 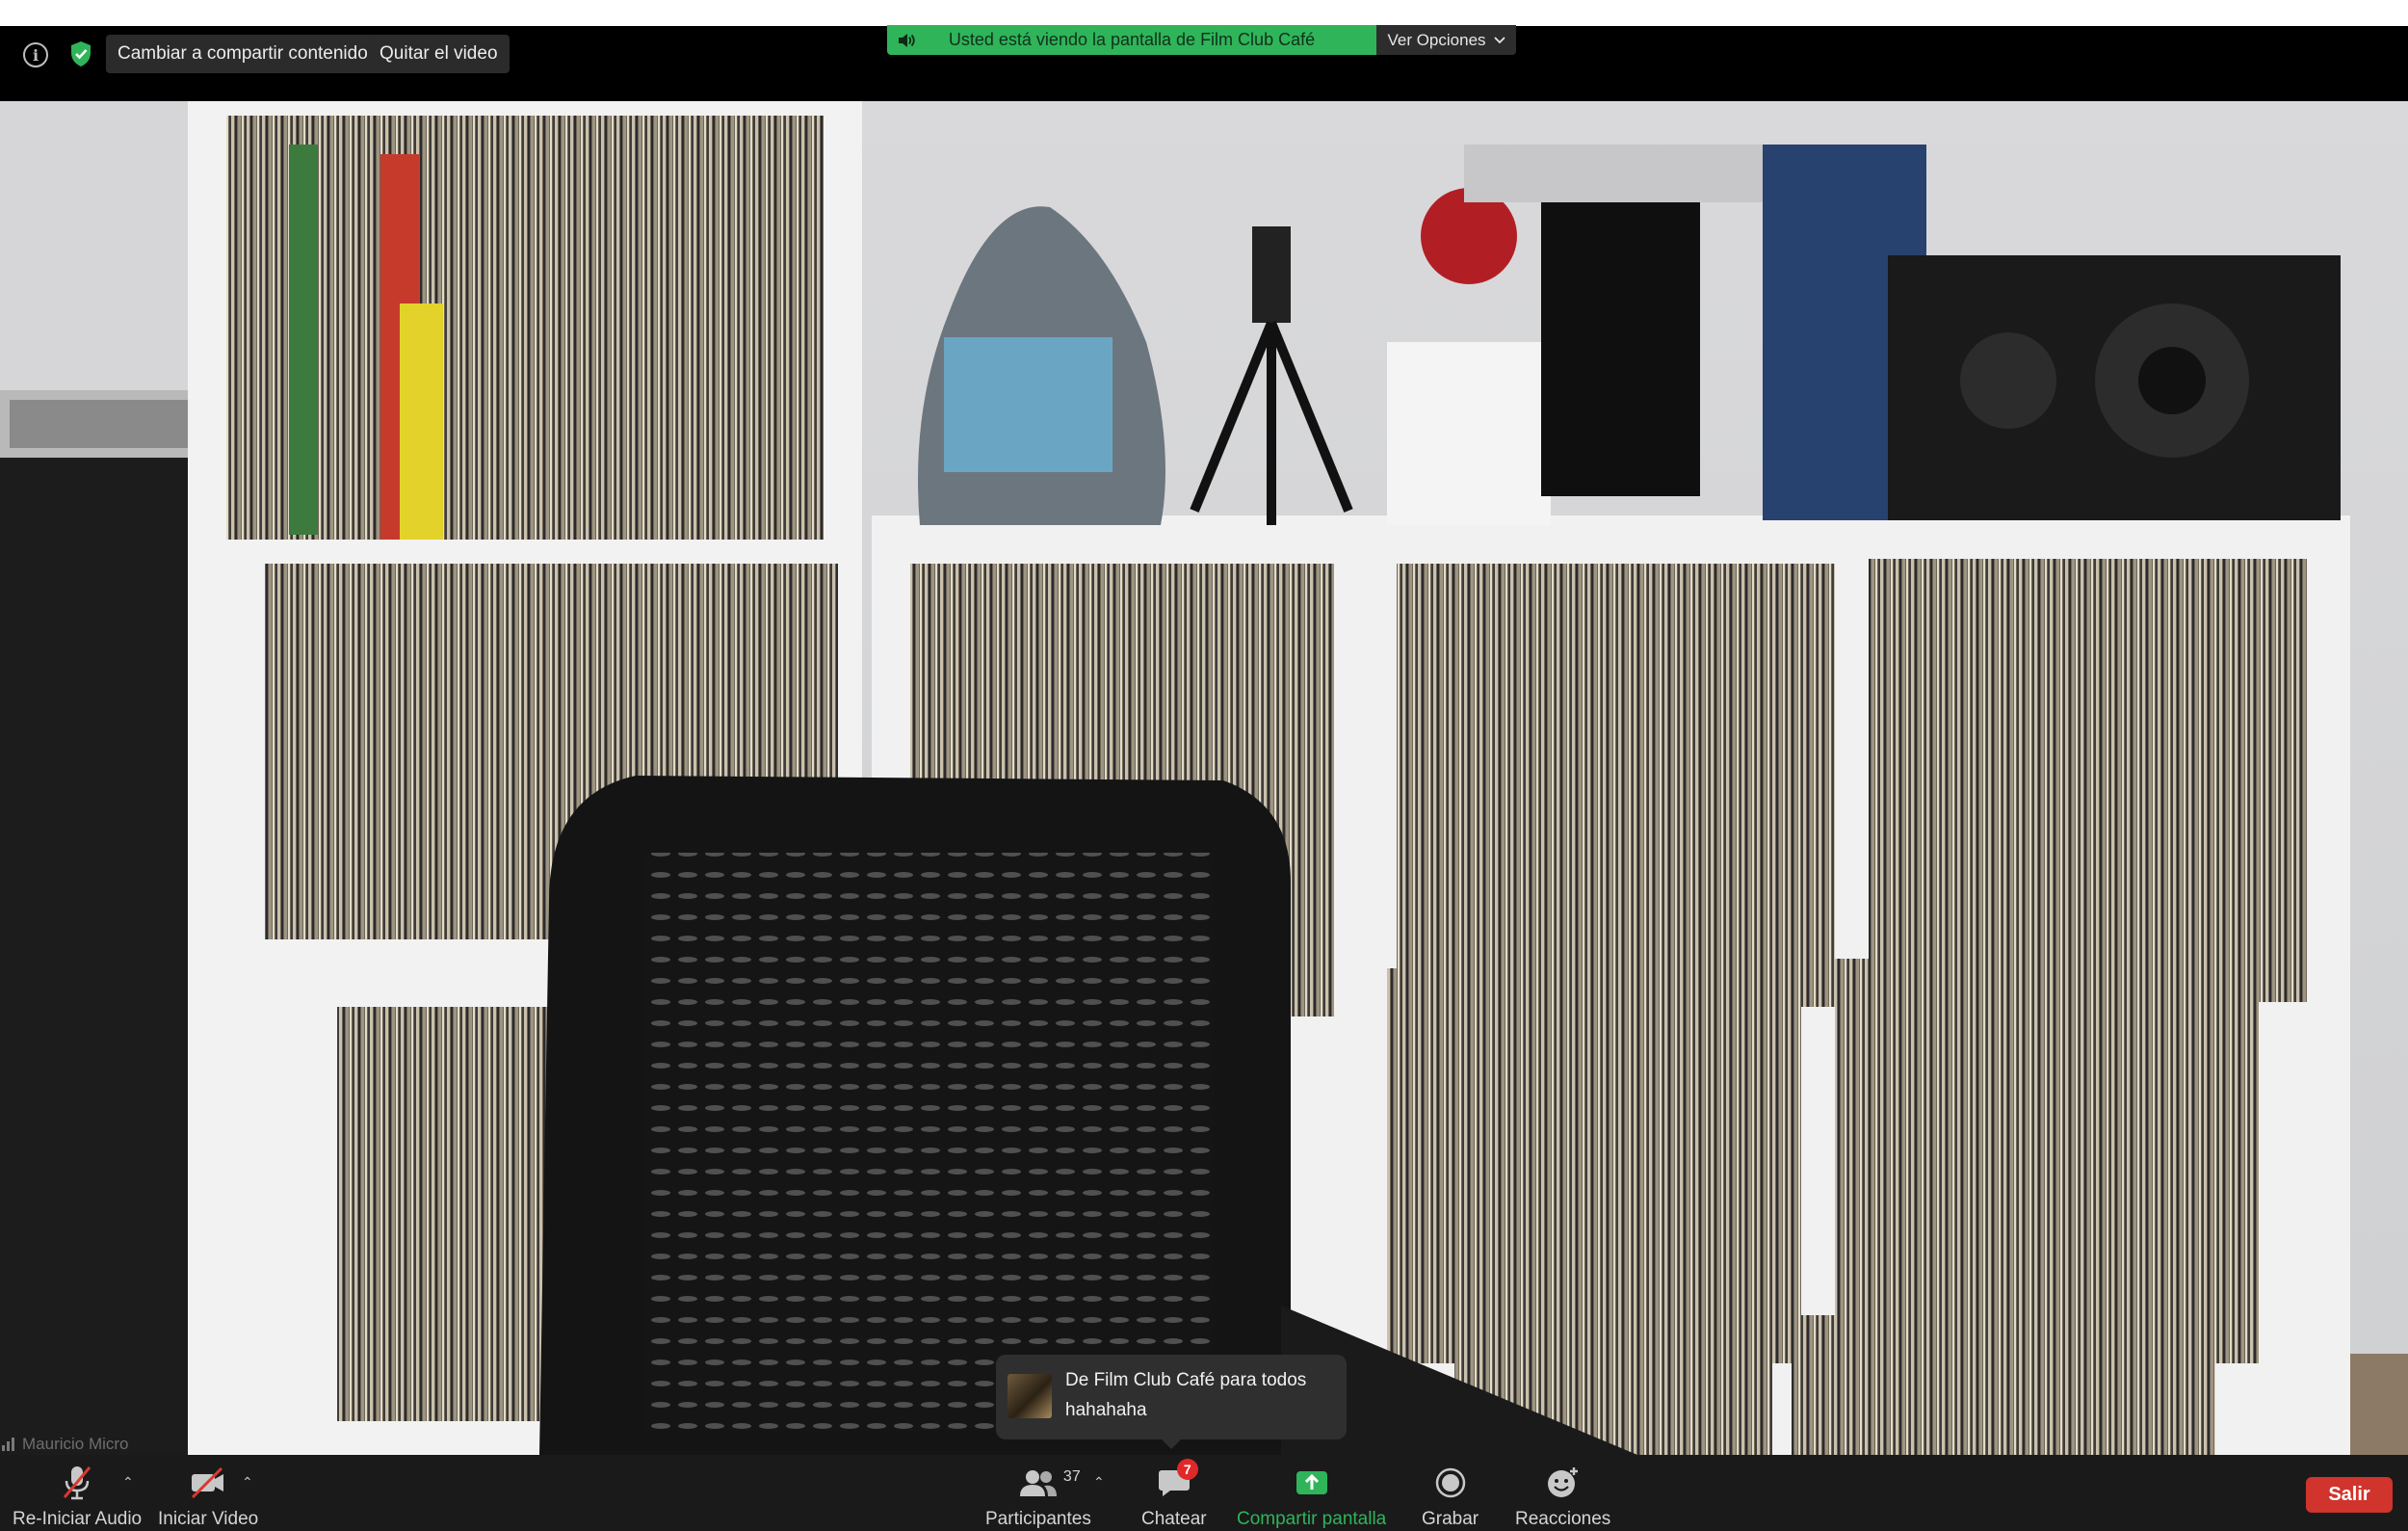 What do you see at coordinates (1436, 39) in the screenshot?
I see `view-options-label: Ver Opciones` at bounding box center [1436, 39].